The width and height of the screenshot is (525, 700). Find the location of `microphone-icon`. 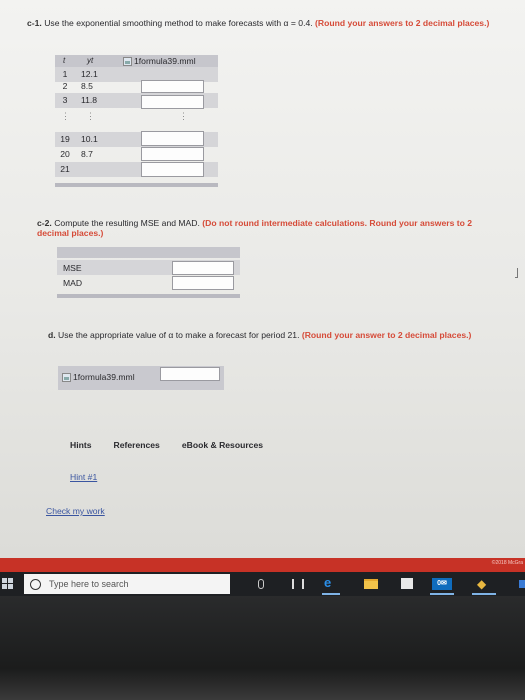

microphone-icon is located at coordinates (261, 584).